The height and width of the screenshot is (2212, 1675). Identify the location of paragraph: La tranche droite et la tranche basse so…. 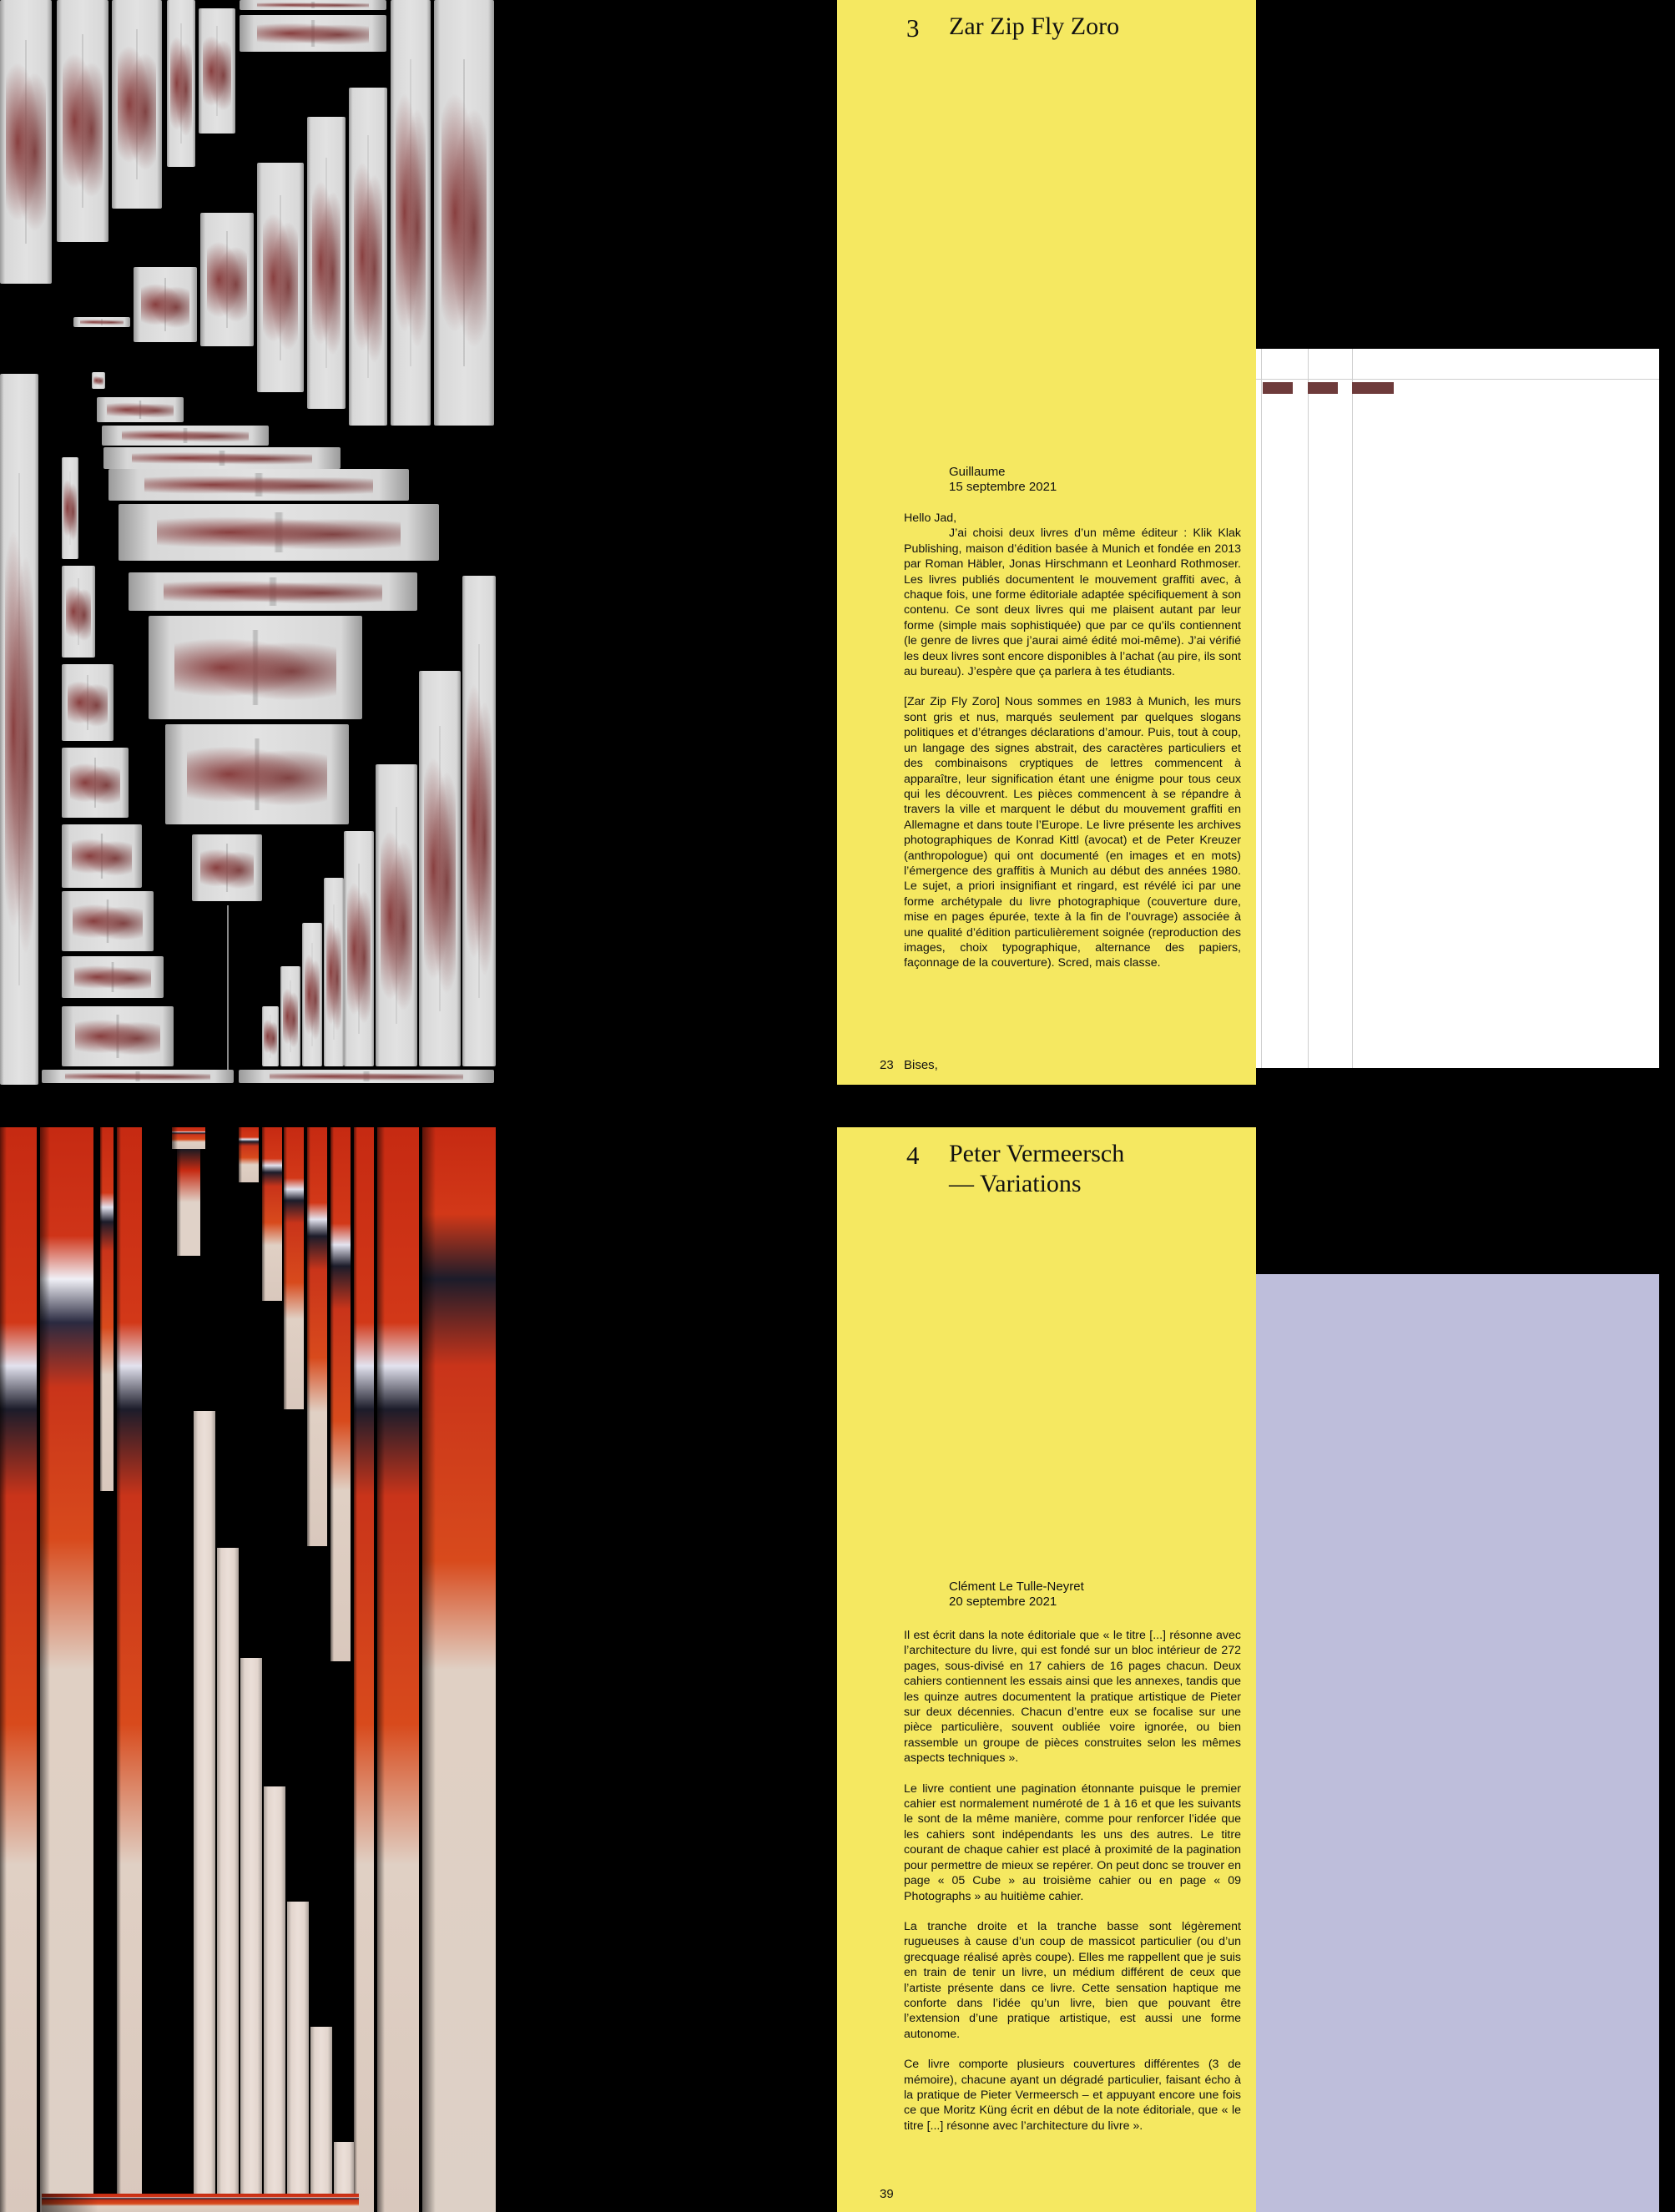
(1072, 1980).